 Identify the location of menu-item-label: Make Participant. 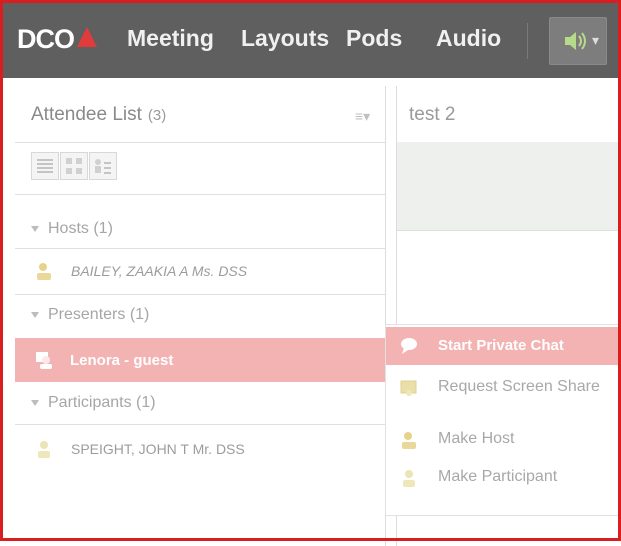
(498, 476).